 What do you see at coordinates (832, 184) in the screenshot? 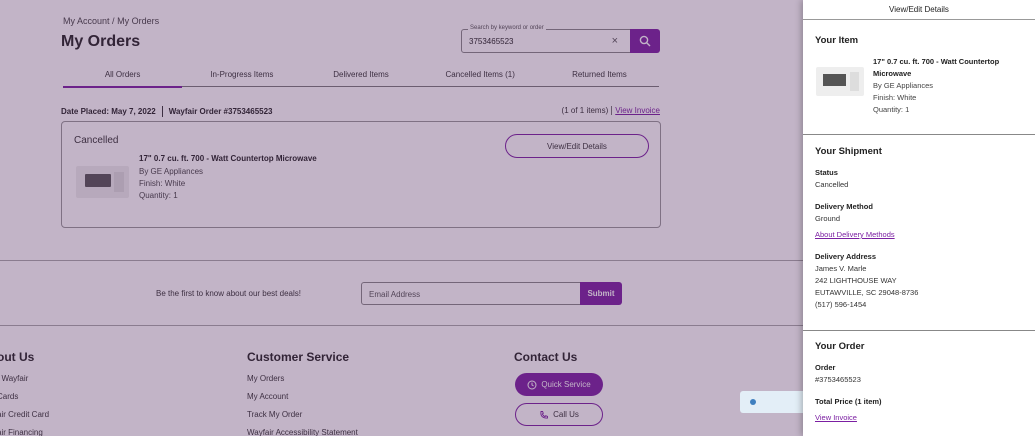
I see `status-value: Cancelled` at bounding box center [832, 184].